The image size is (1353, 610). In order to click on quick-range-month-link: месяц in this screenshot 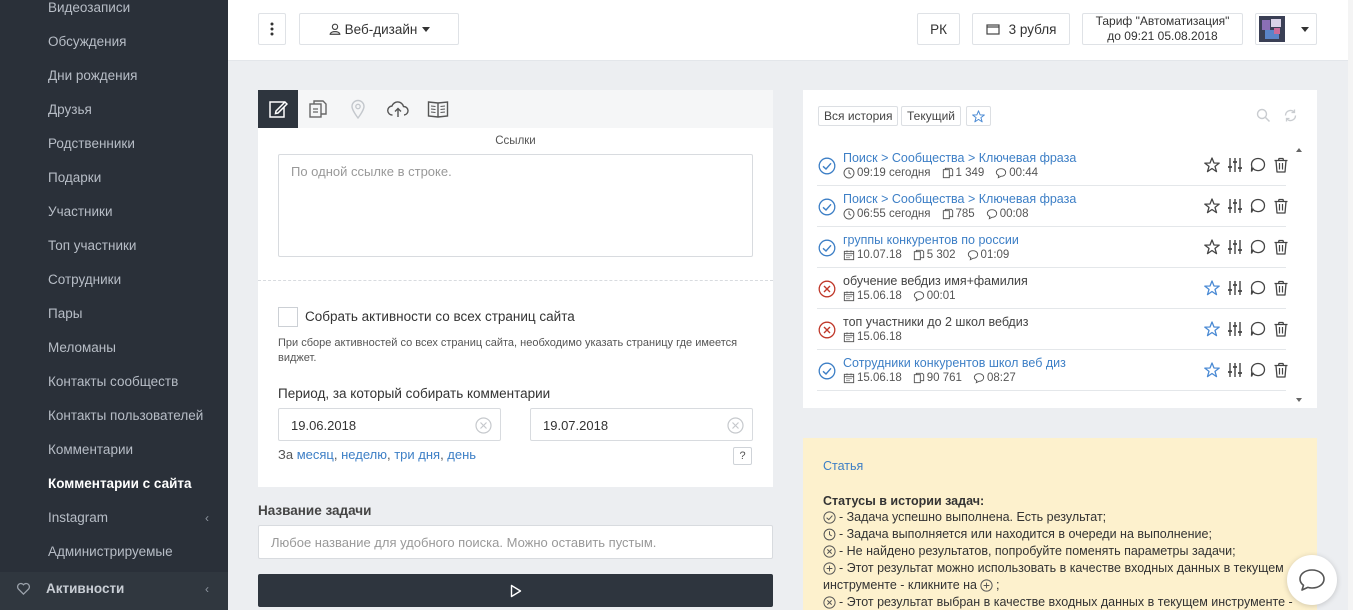, I will do `click(315, 454)`.